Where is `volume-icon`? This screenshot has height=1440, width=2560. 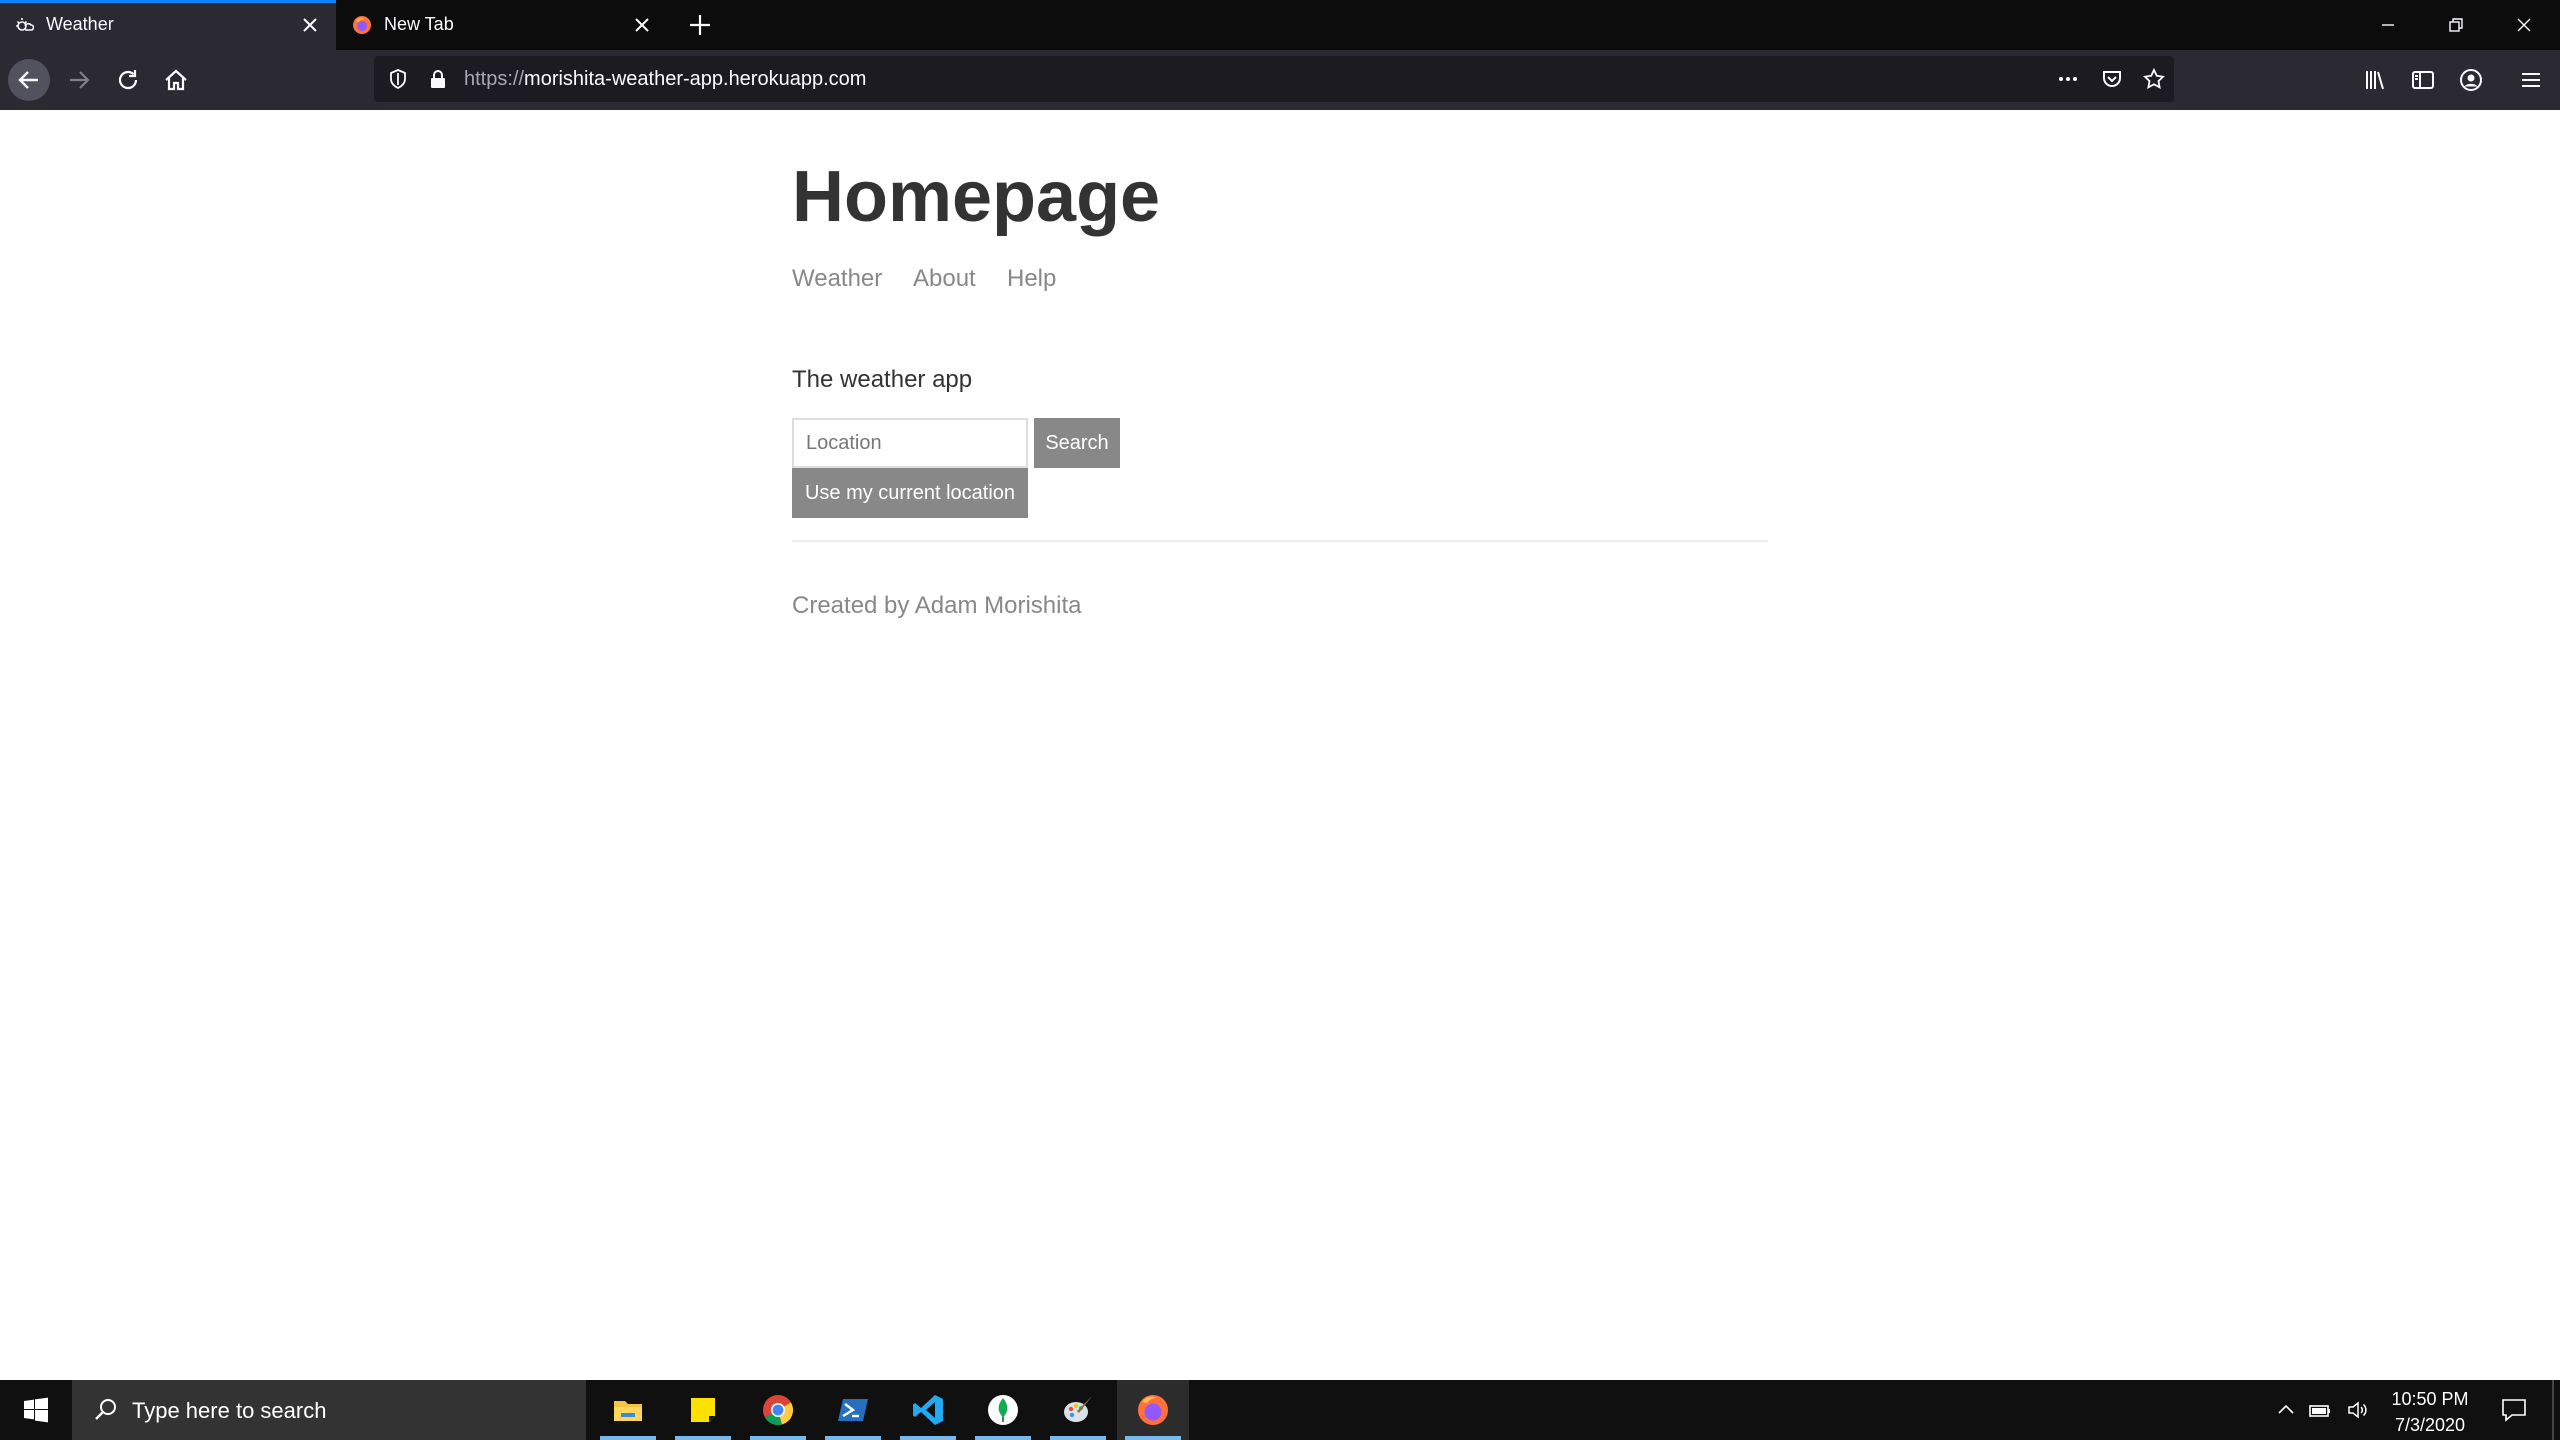
volume-icon is located at coordinates (2358, 1410).